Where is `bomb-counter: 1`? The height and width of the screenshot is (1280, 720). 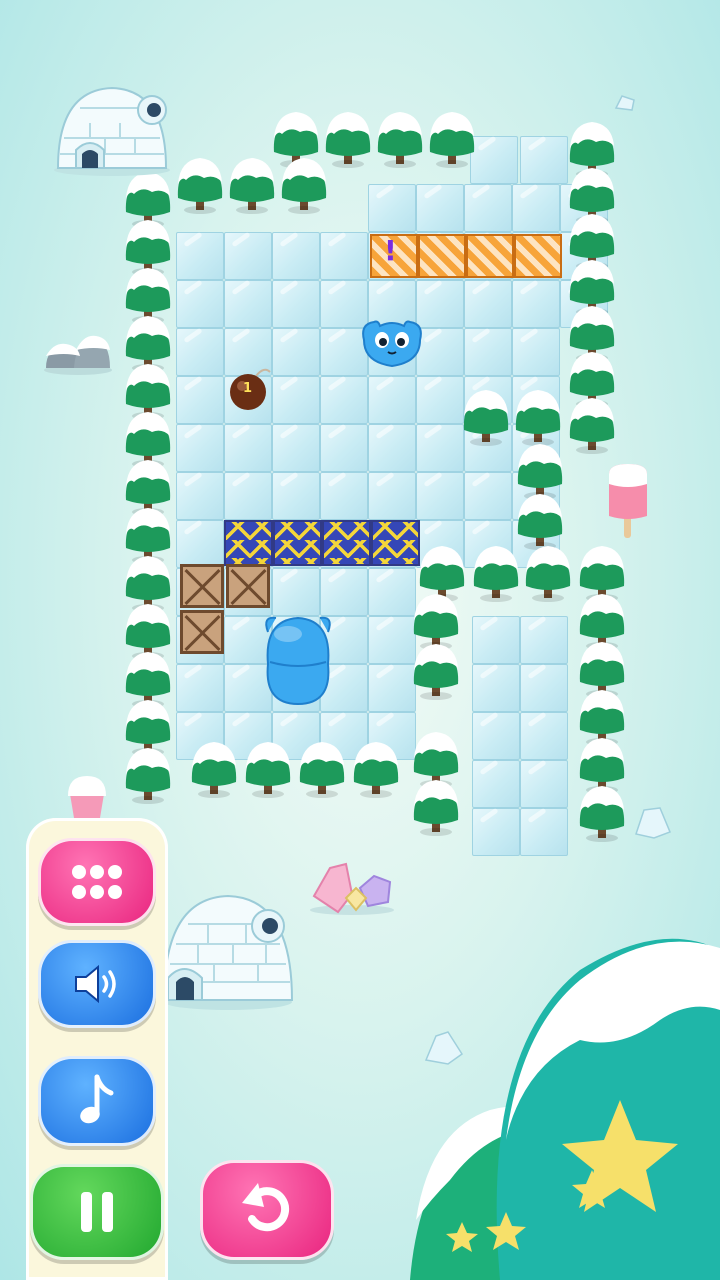 bomb-counter: 1 is located at coordinates (248, 388).